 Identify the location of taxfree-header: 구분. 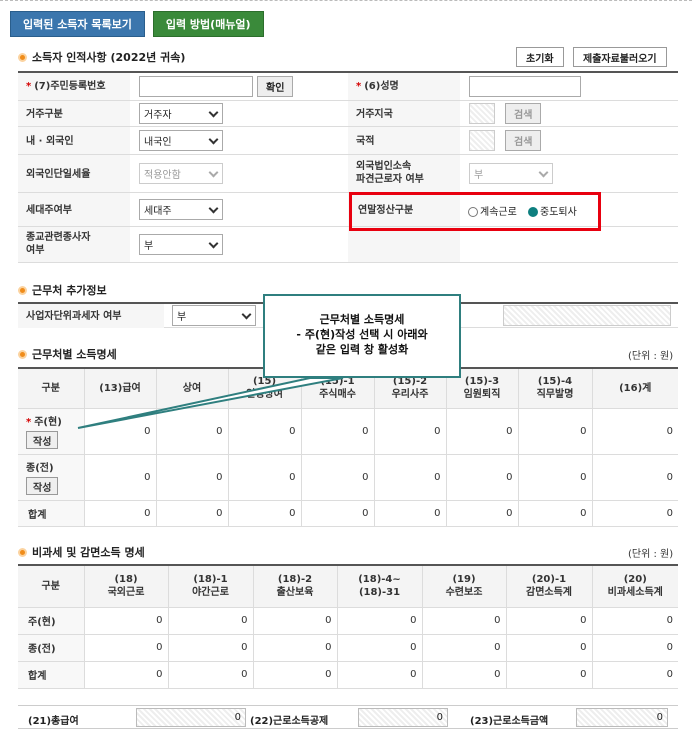
(51, 586).